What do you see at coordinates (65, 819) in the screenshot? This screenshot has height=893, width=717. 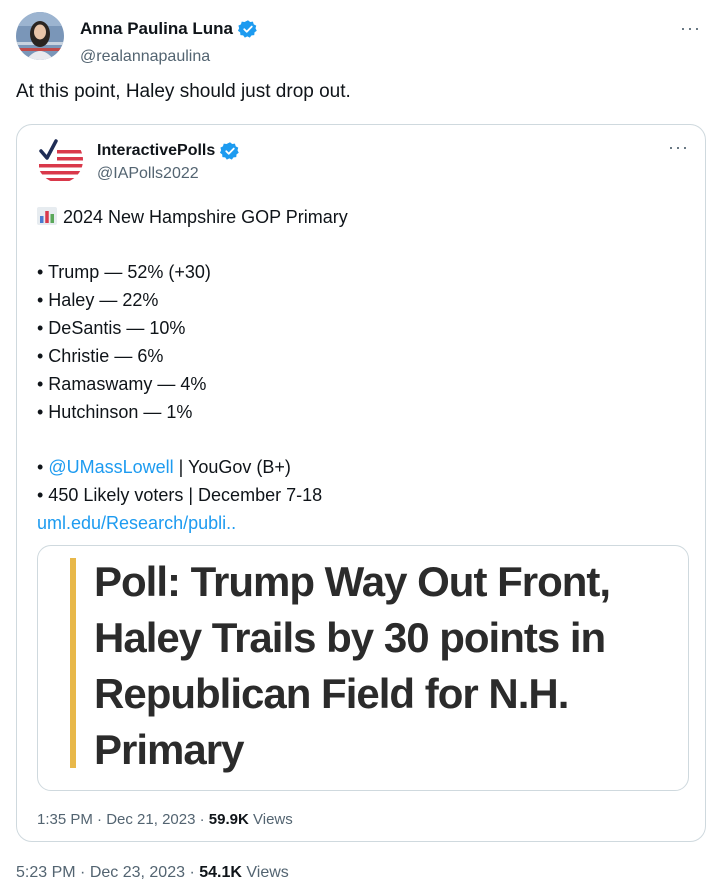 I see `quoted-time: 1:35 PM` at bounding box center [65, 819].